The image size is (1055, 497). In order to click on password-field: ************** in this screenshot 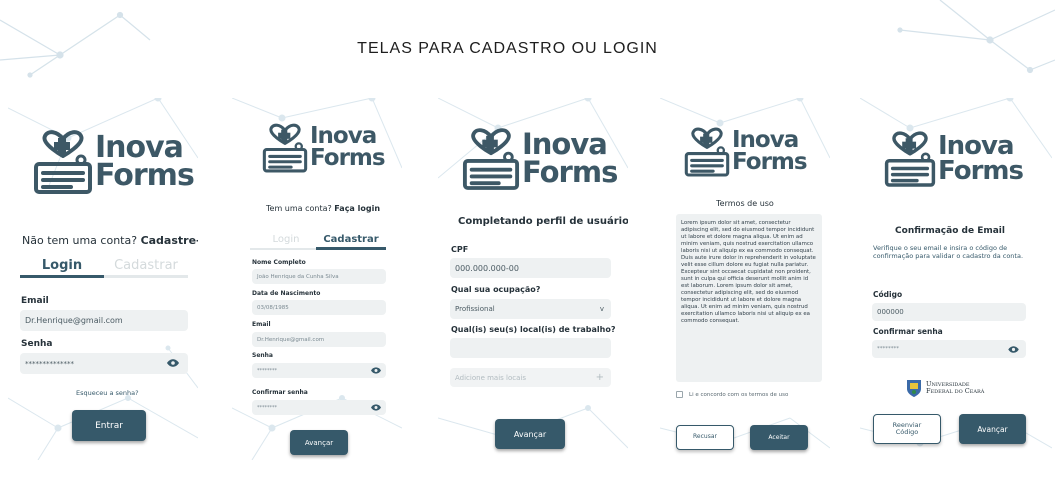, I will do `click(104, 363)`.